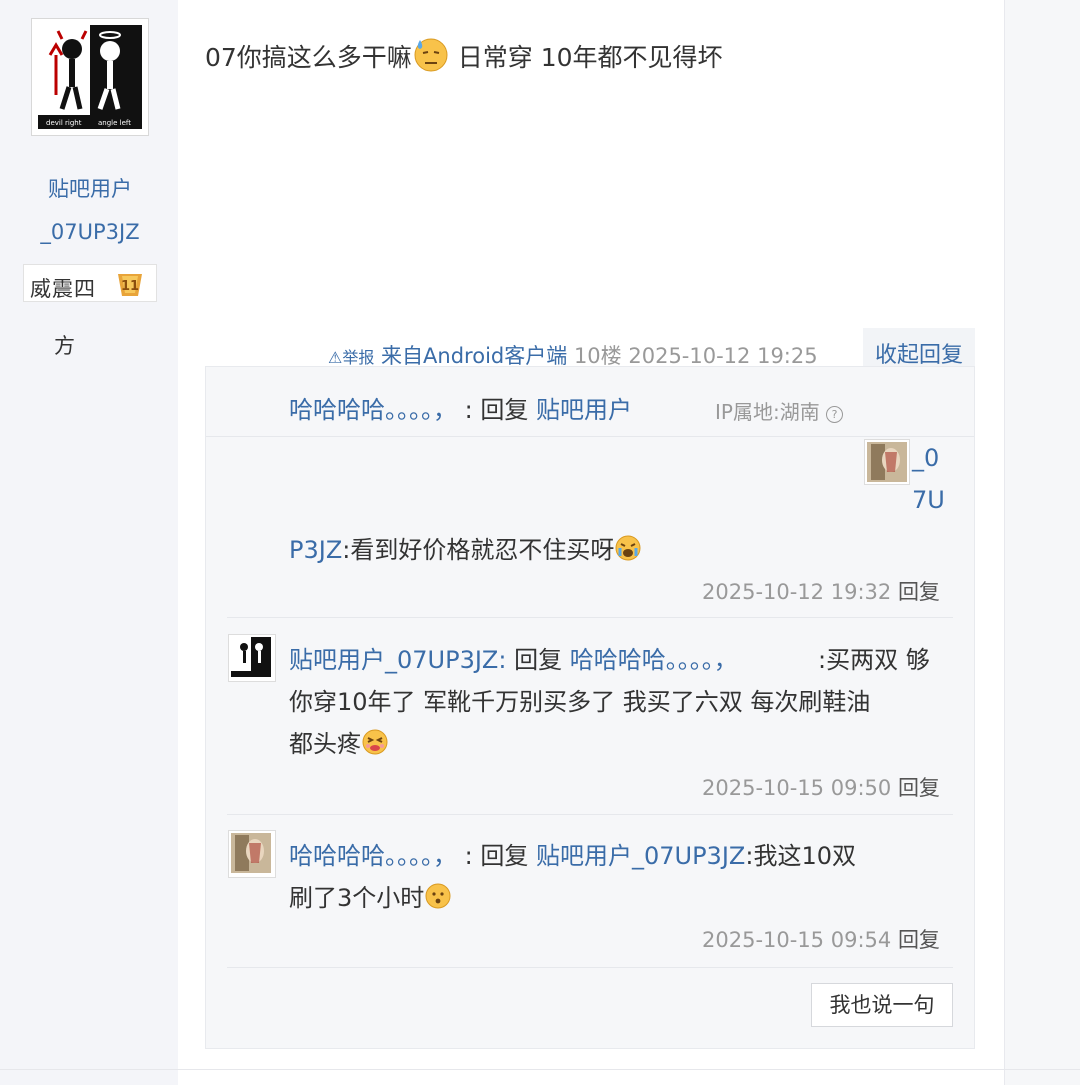 This screenshot has width=1080, height=1085. Describe the element at coordinates (90, 211) in the screenshot. I see `author-name: 贴吧用户 _07UP3JZ` at that location.